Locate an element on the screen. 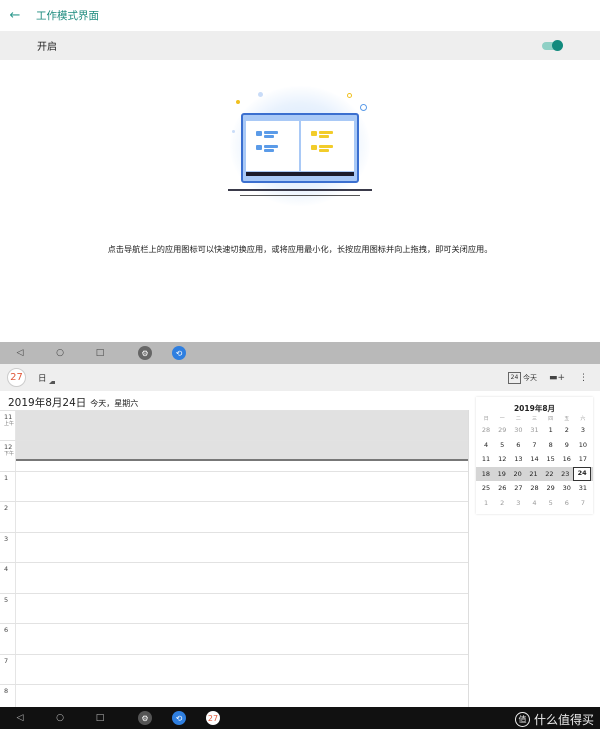 The height and width of the screenshot is (729, 600). enable-switch is located at coordinates (552, 45).